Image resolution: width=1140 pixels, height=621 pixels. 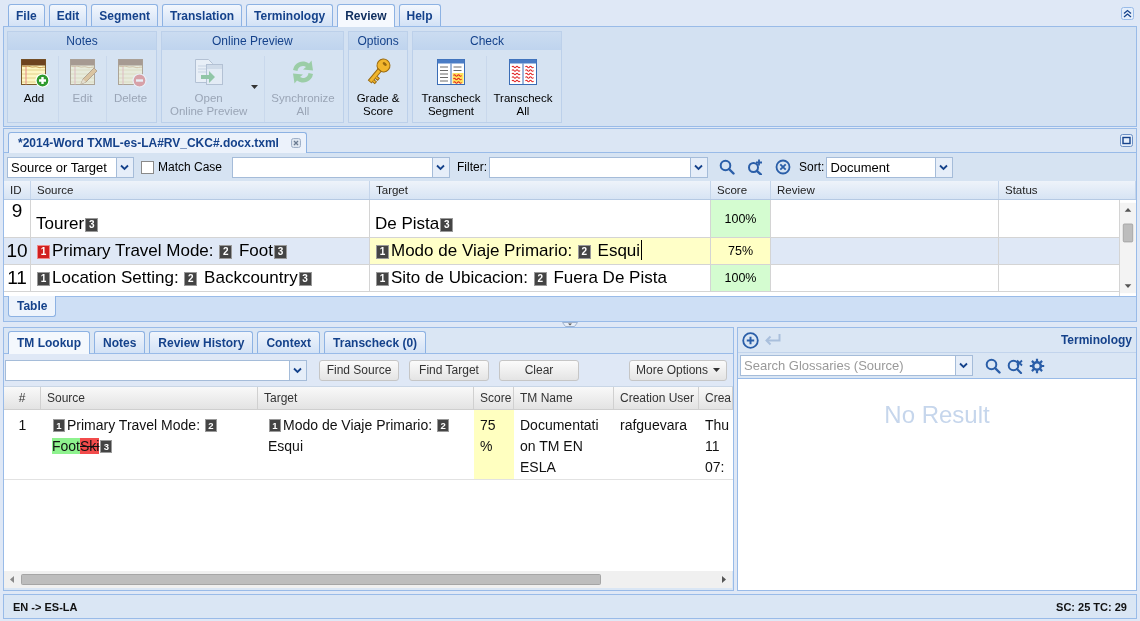 I want to click on magnifier-plus-icon, so click(x=755, y=167).